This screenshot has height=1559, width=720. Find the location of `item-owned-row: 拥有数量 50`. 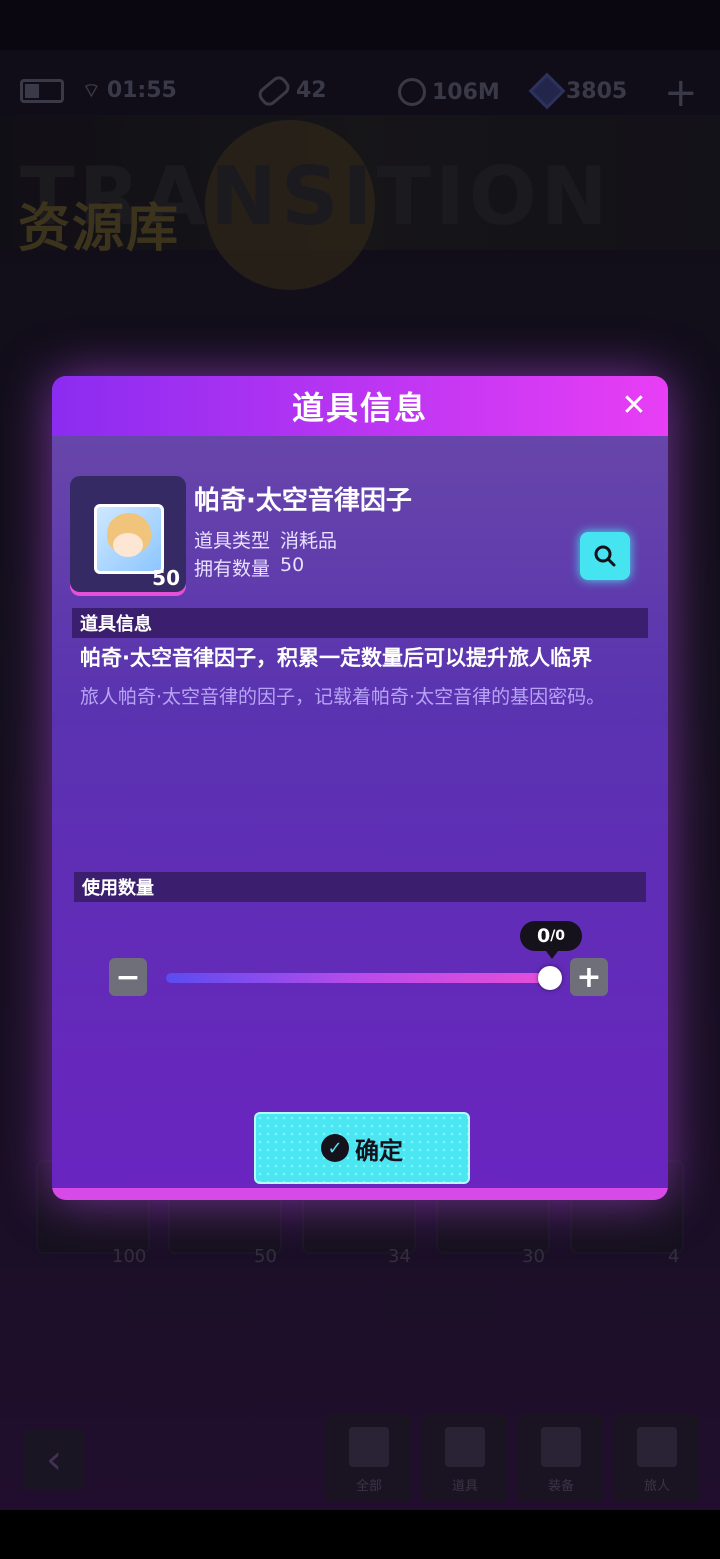

item-owned-row: 拥有数量 50 is located at coordinates (249, 567).